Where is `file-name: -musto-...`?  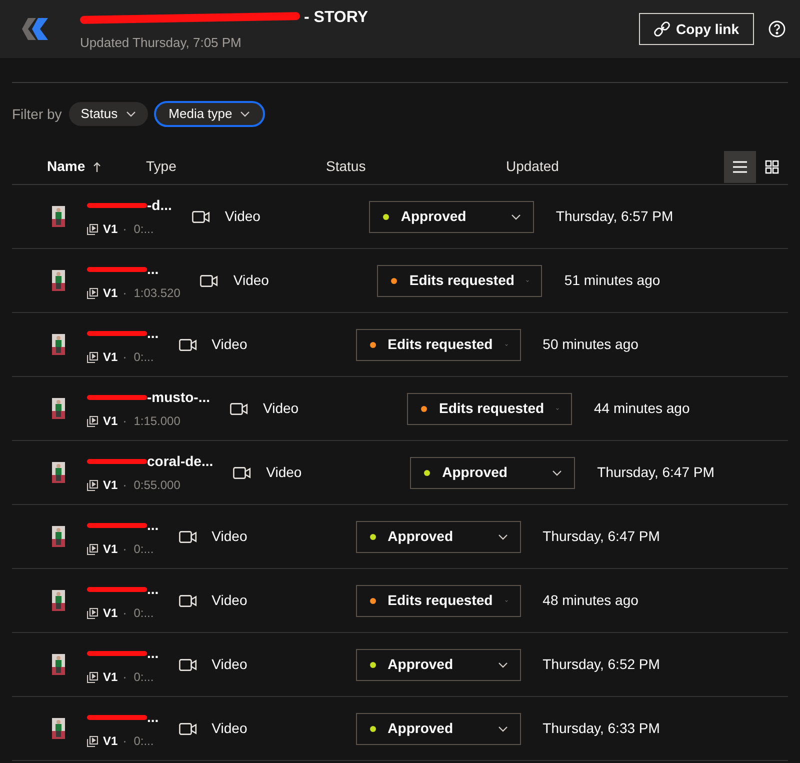 file-name: -musto-... is located at coordinates (178, 397).